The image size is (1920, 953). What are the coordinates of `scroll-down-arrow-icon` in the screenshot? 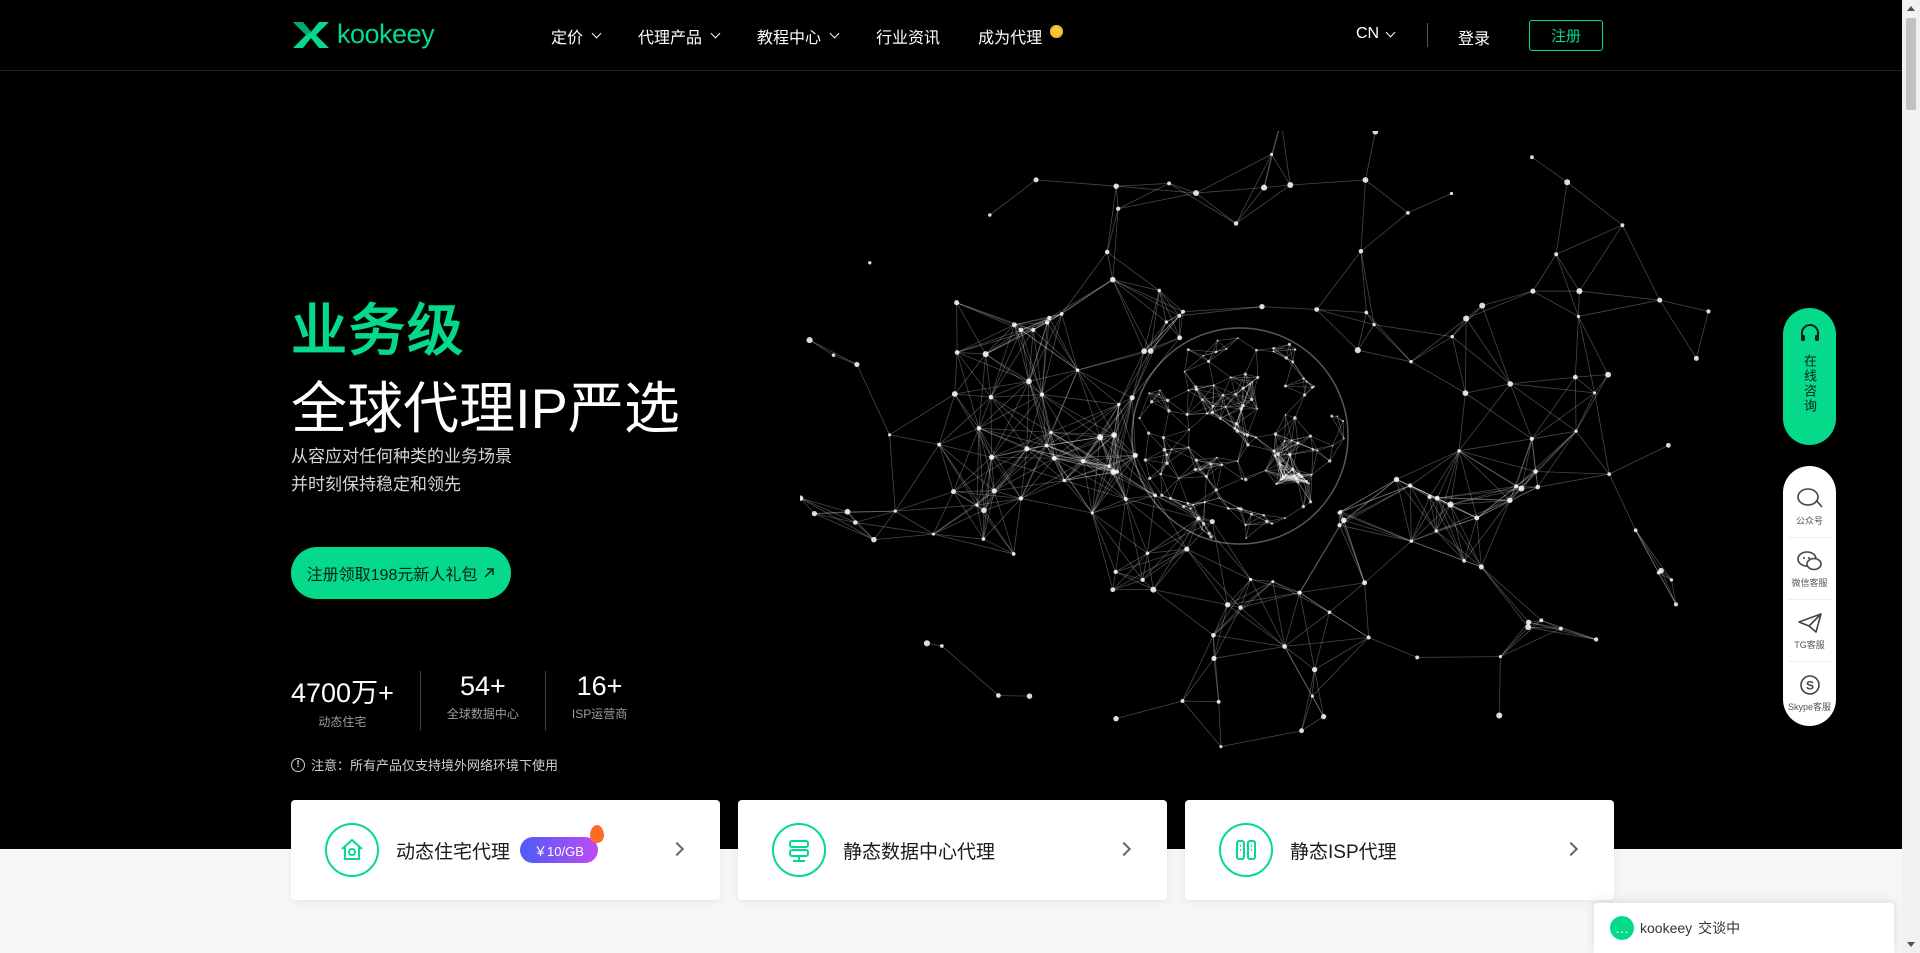 It's located at (1911, 944).